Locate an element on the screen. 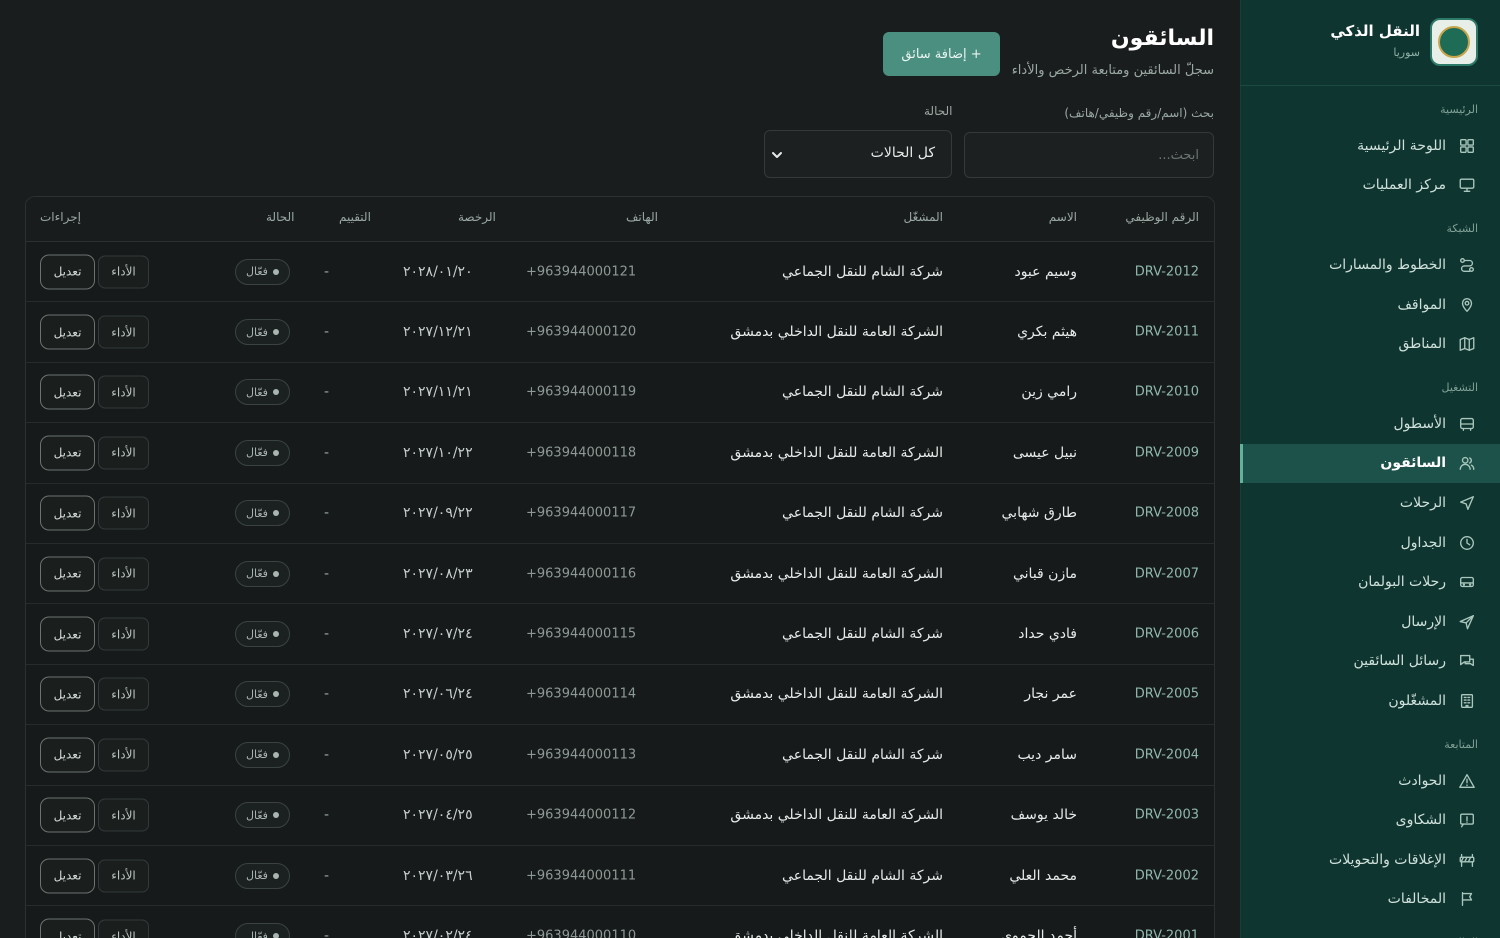 This screenshot has height=938, width=1500. sidebar-item: المناطق is located at coordinates (1370, 344).